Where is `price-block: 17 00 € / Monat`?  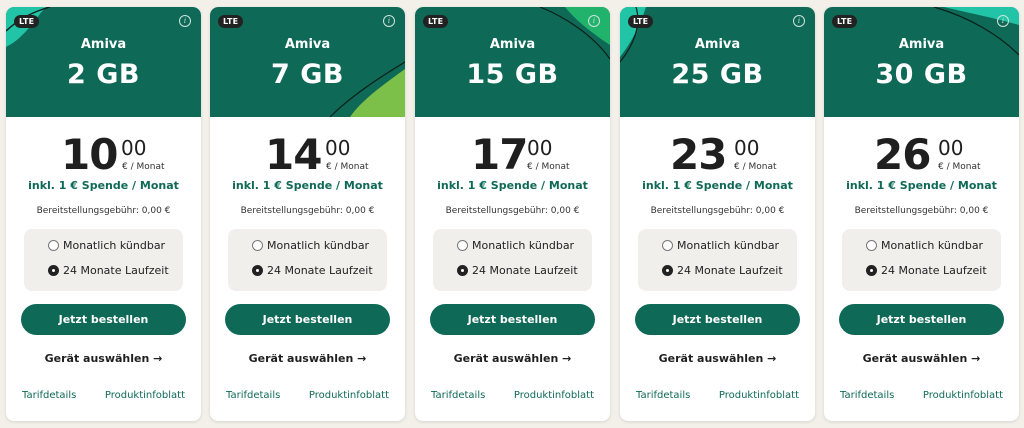
price-block: 17 00 € / Monat is located at coordinates (512, 155).